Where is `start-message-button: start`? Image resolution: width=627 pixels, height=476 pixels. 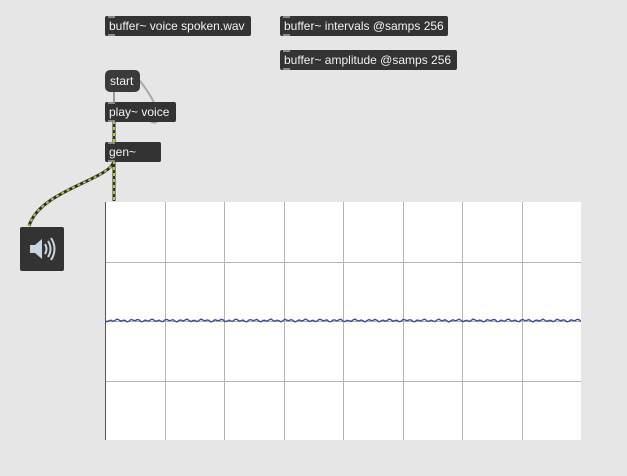 start-message-button: start is located at coordinates (122, 81).